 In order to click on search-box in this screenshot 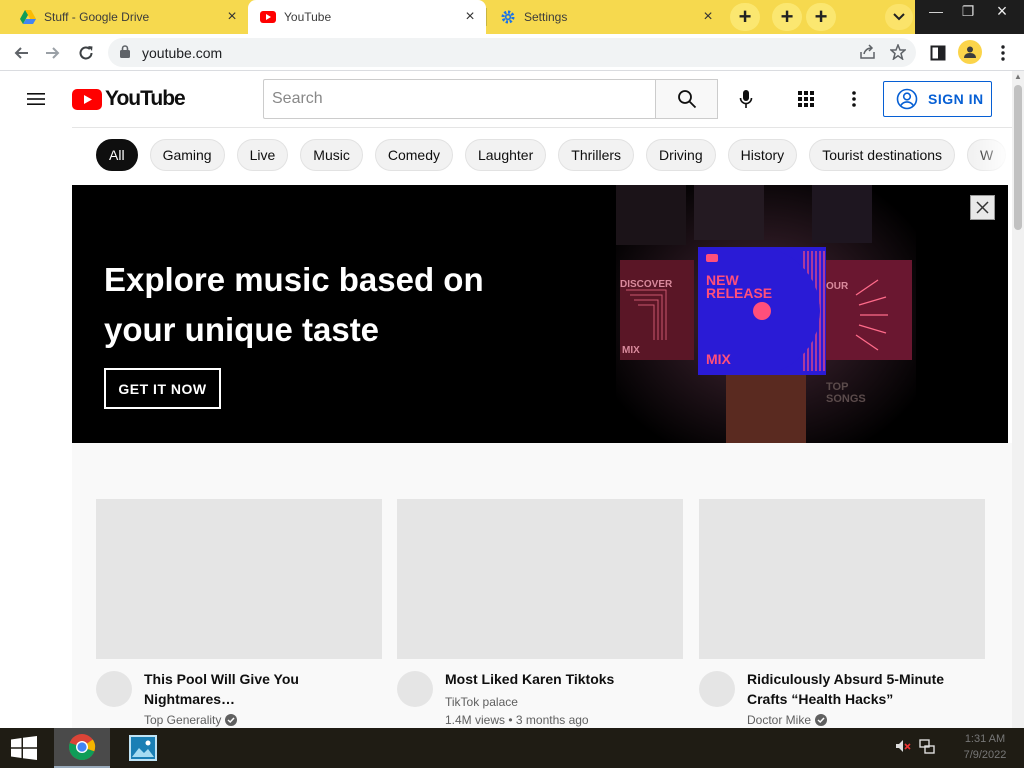, I will do `click(459, 99)`.